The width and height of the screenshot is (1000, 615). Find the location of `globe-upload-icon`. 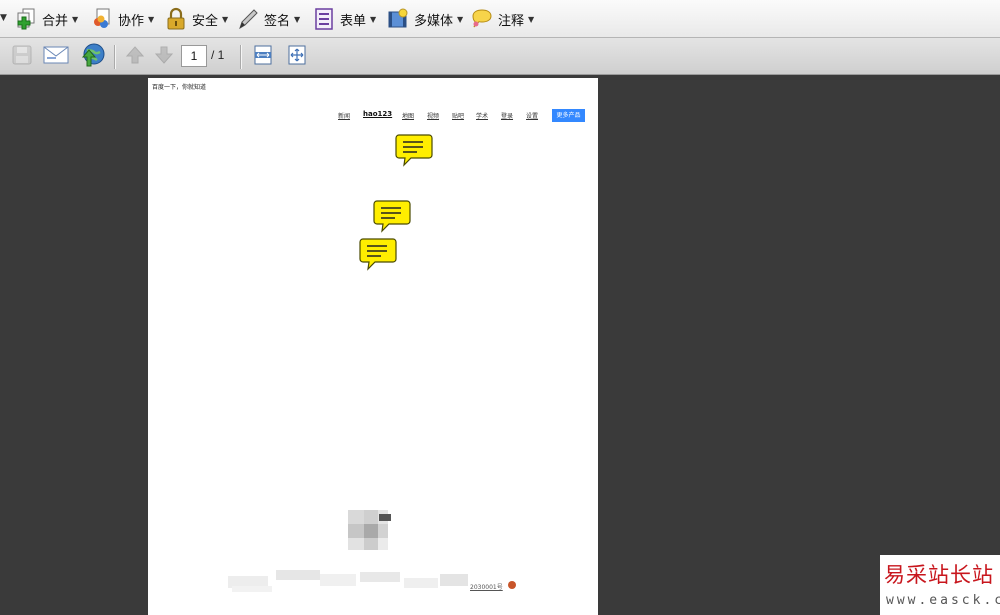

globe-upload-icon is located at coordinates (92, 57).